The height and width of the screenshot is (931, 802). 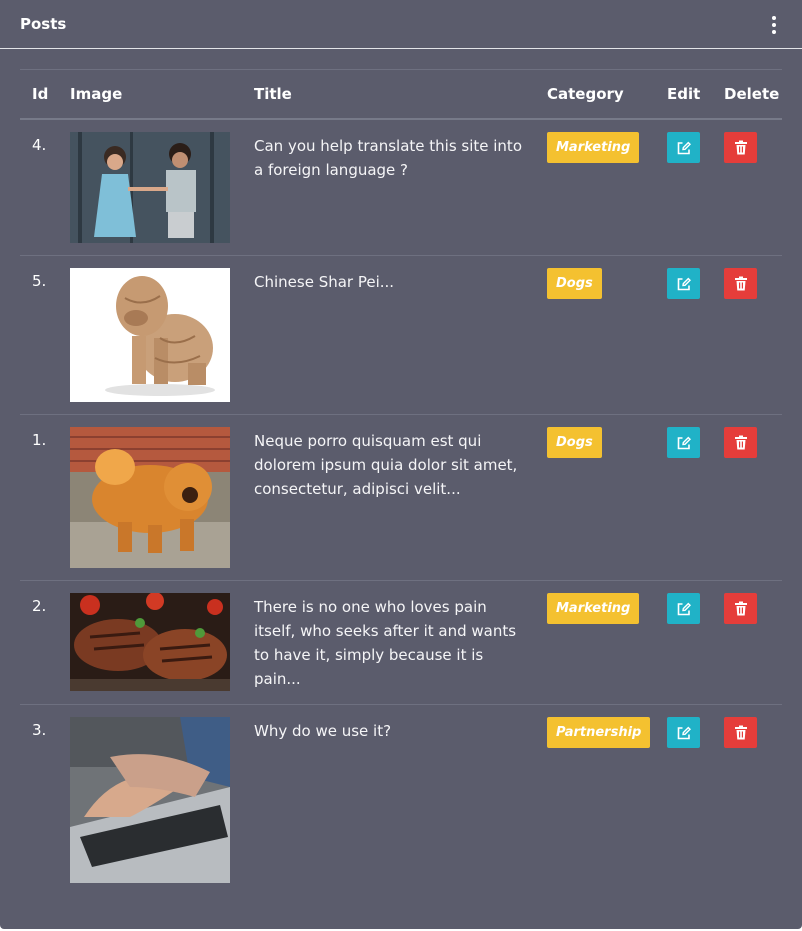 What do you see at coordinates (39, 606) in the screenshot?
I see `row-id: 2.` at bounding box center [39, 606].